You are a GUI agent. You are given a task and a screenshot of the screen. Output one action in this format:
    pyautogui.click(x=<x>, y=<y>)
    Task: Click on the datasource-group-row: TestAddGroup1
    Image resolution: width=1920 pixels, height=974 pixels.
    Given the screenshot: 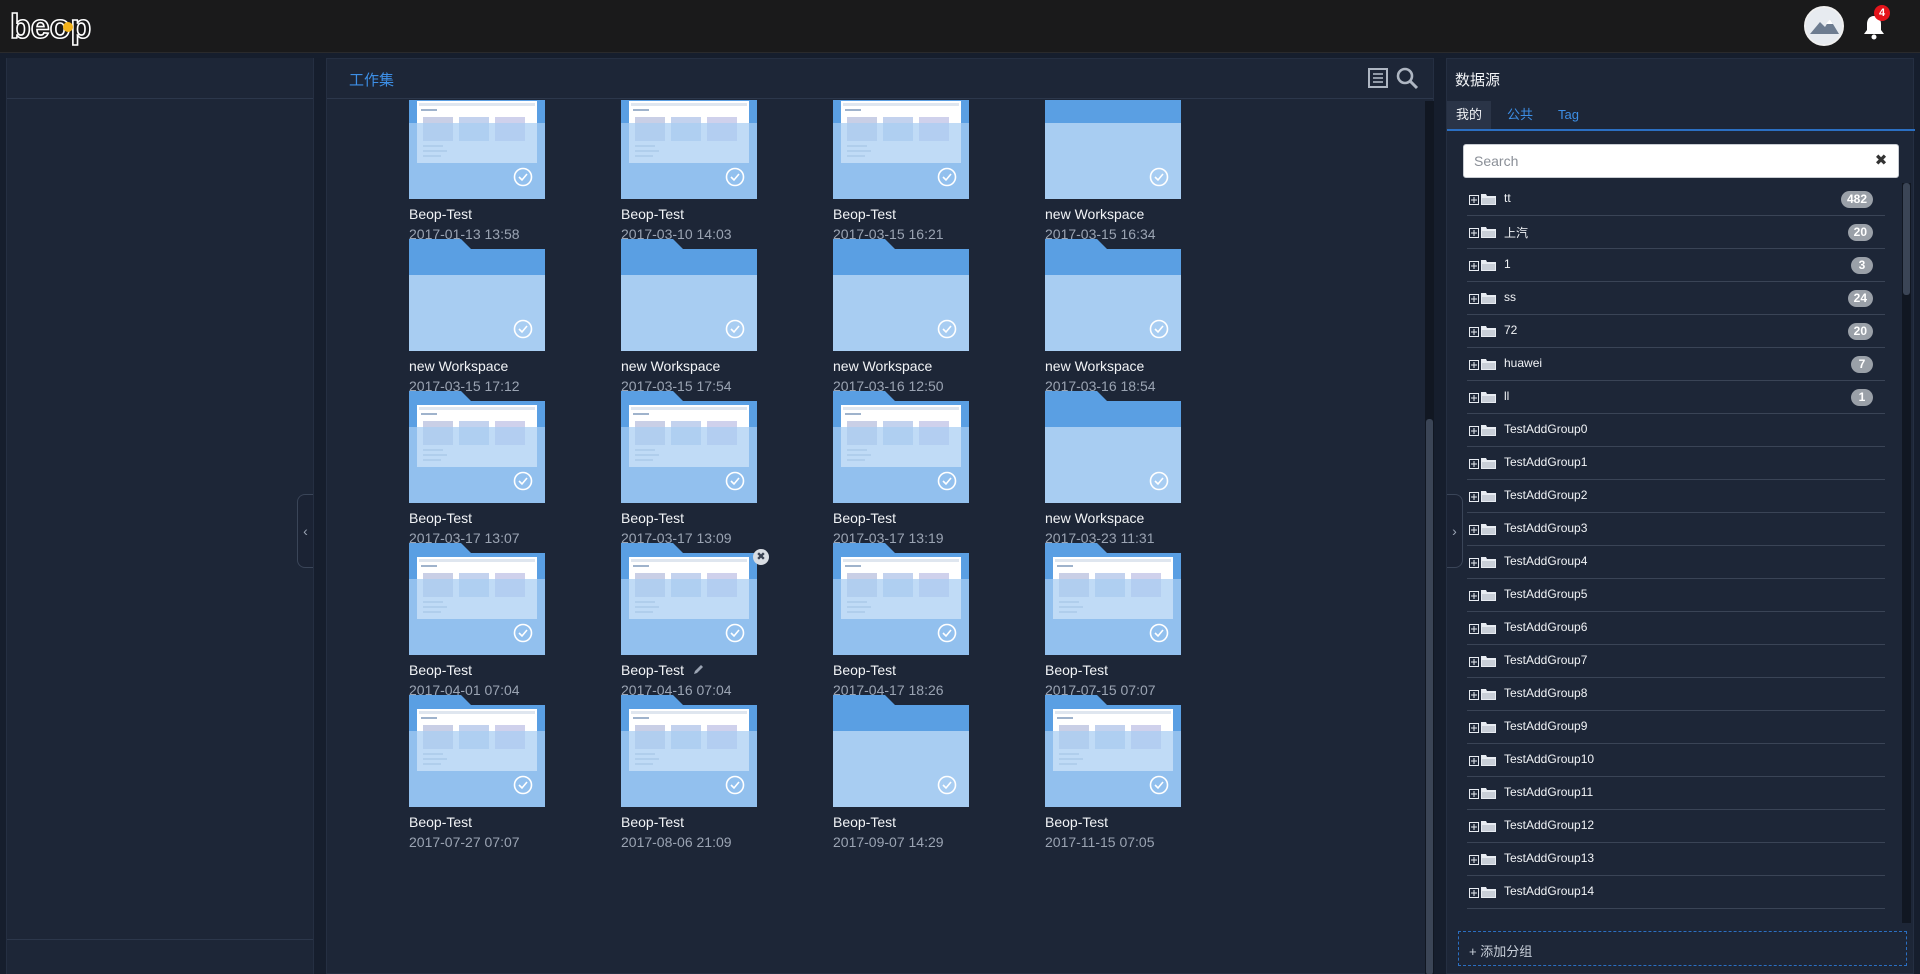 What is the action you would take?
    pyautogui.click(x=1676, y=463)
    